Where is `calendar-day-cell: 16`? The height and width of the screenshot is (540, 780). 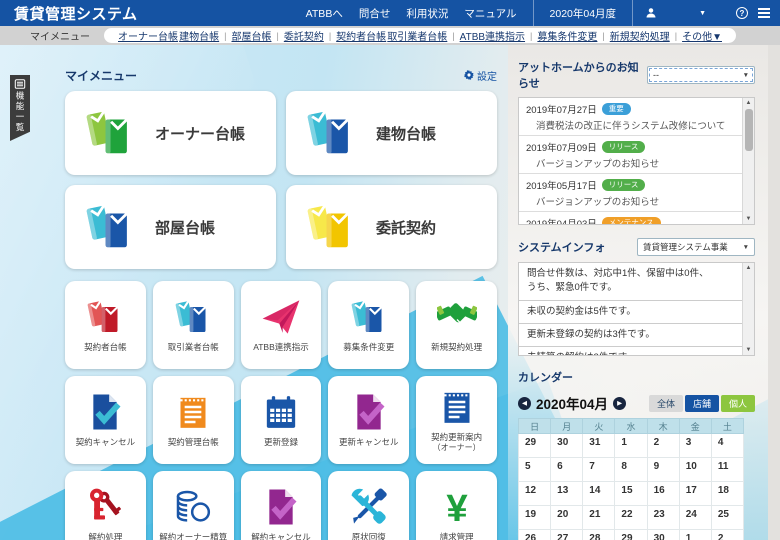 calendar-day-cell: 16 is located at coordinates (663, 493).